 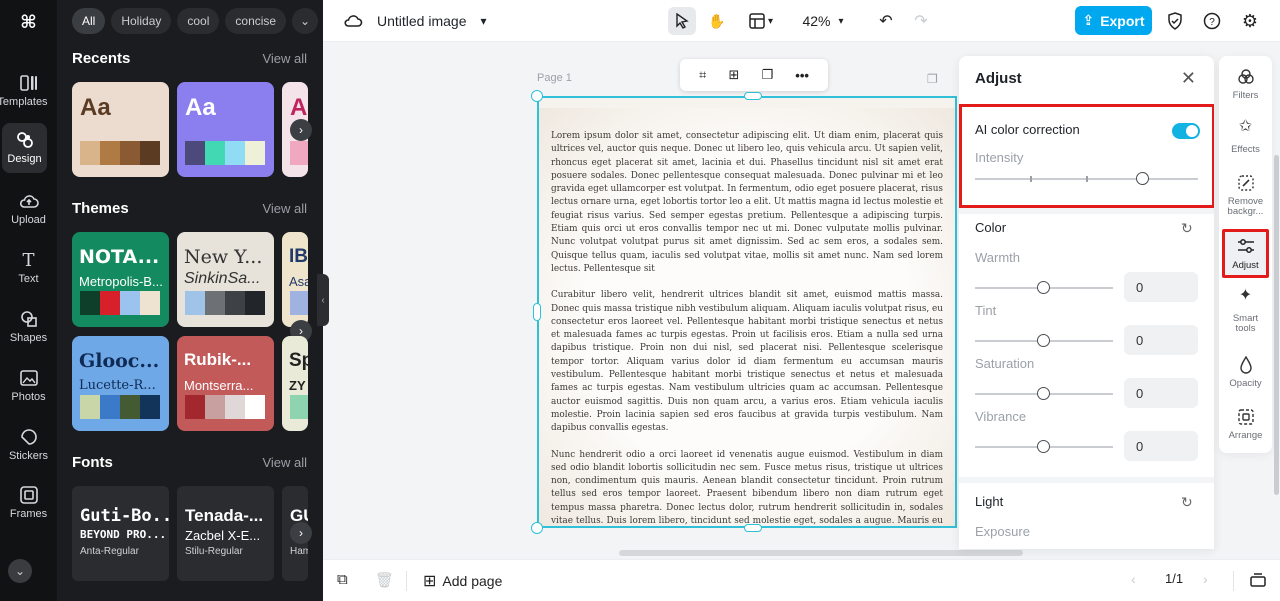 I want to click on scan-icon: ⊞, so click(x=733, y=75).